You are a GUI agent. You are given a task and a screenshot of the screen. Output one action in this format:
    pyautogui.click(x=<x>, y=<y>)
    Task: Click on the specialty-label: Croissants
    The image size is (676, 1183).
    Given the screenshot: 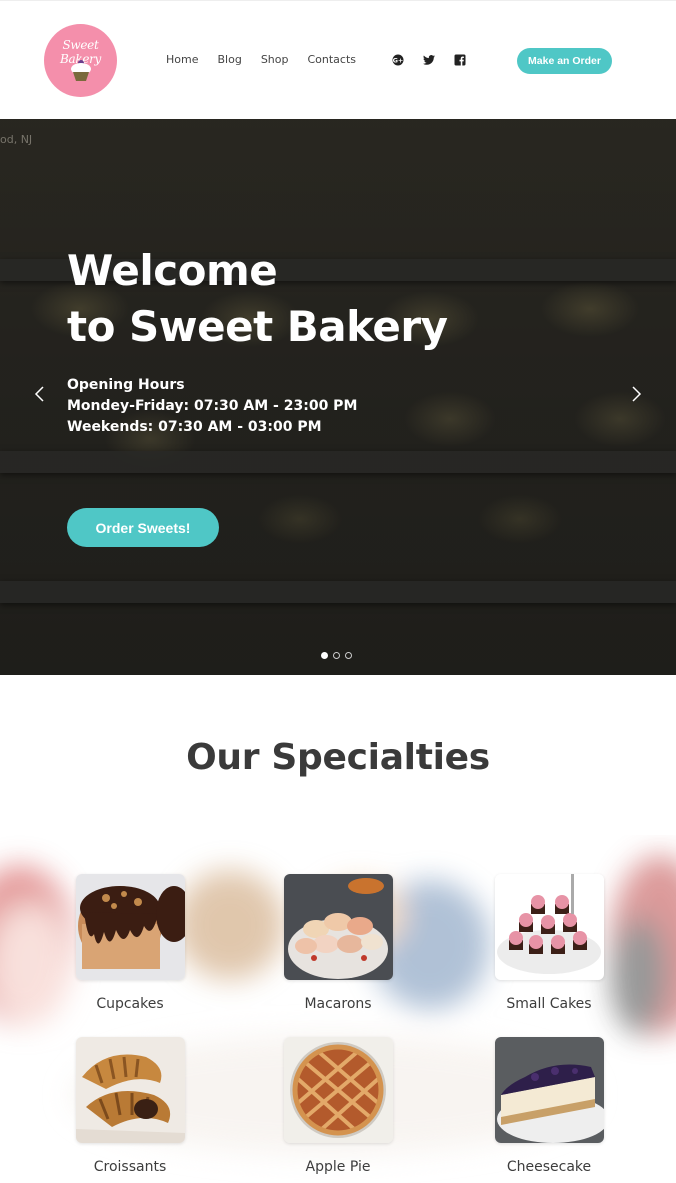 What is the action you would take?
    pyautogui.click(x=130, y=1167)
    